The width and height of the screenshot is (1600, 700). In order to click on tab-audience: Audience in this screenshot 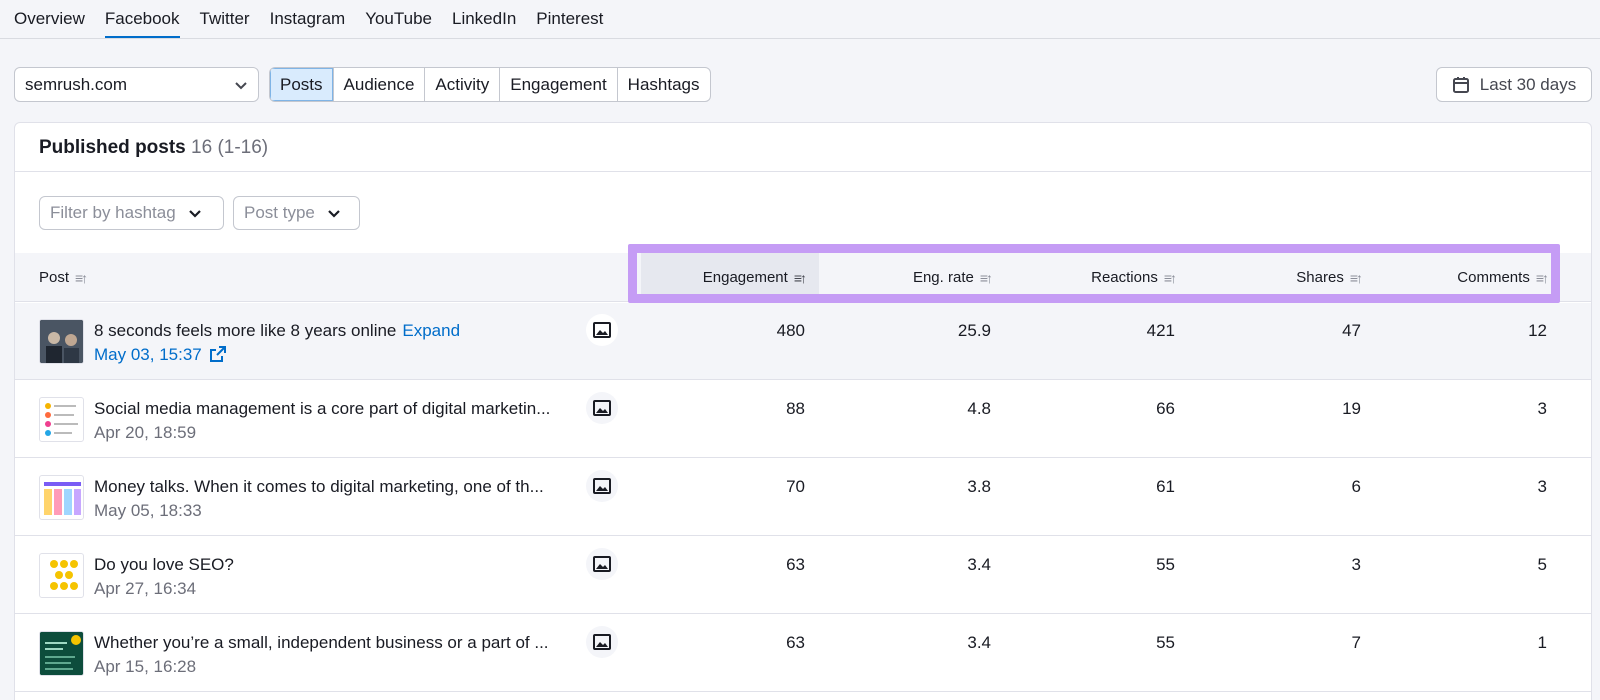, I will do `click(380, 84)`.